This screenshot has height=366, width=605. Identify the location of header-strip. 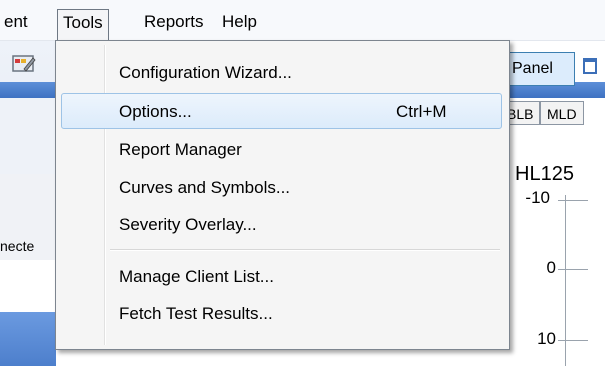
(28, 90).